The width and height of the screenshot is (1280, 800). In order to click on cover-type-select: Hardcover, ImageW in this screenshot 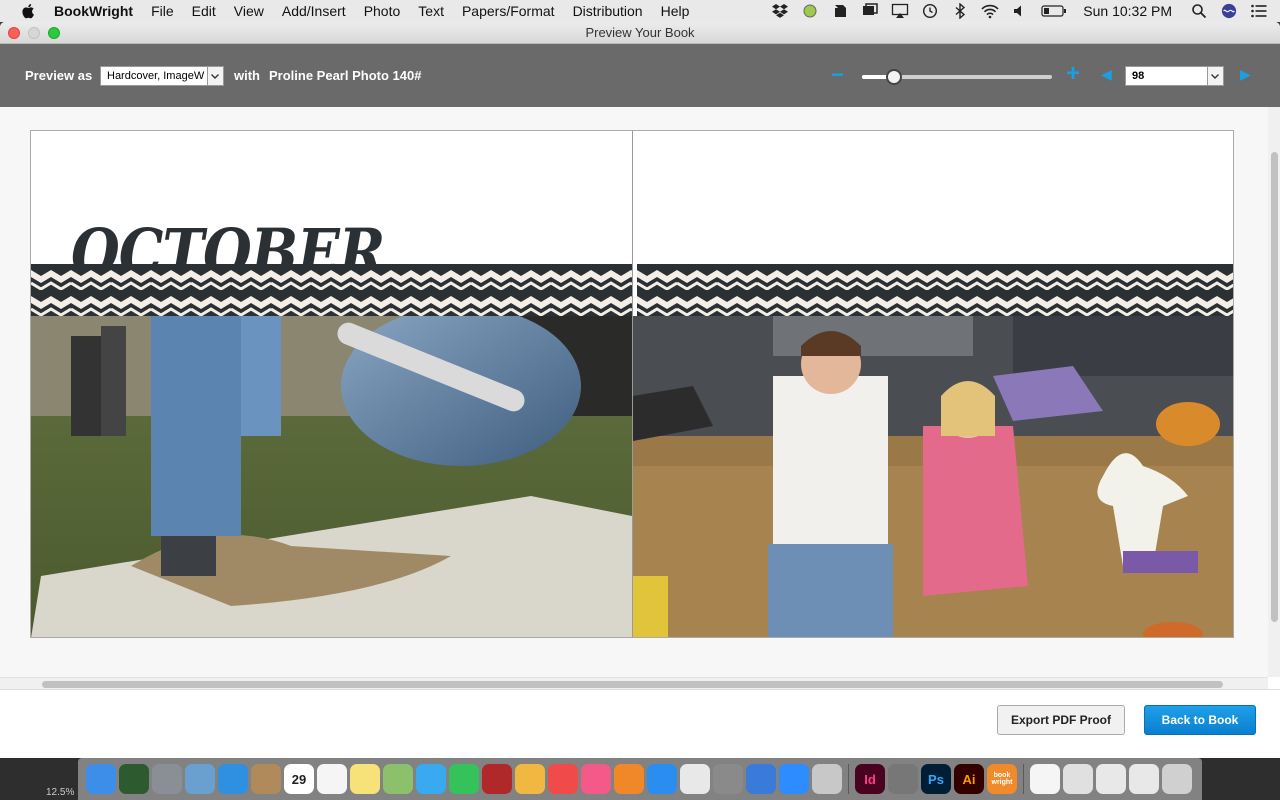, I will do `click(162, 76)`.